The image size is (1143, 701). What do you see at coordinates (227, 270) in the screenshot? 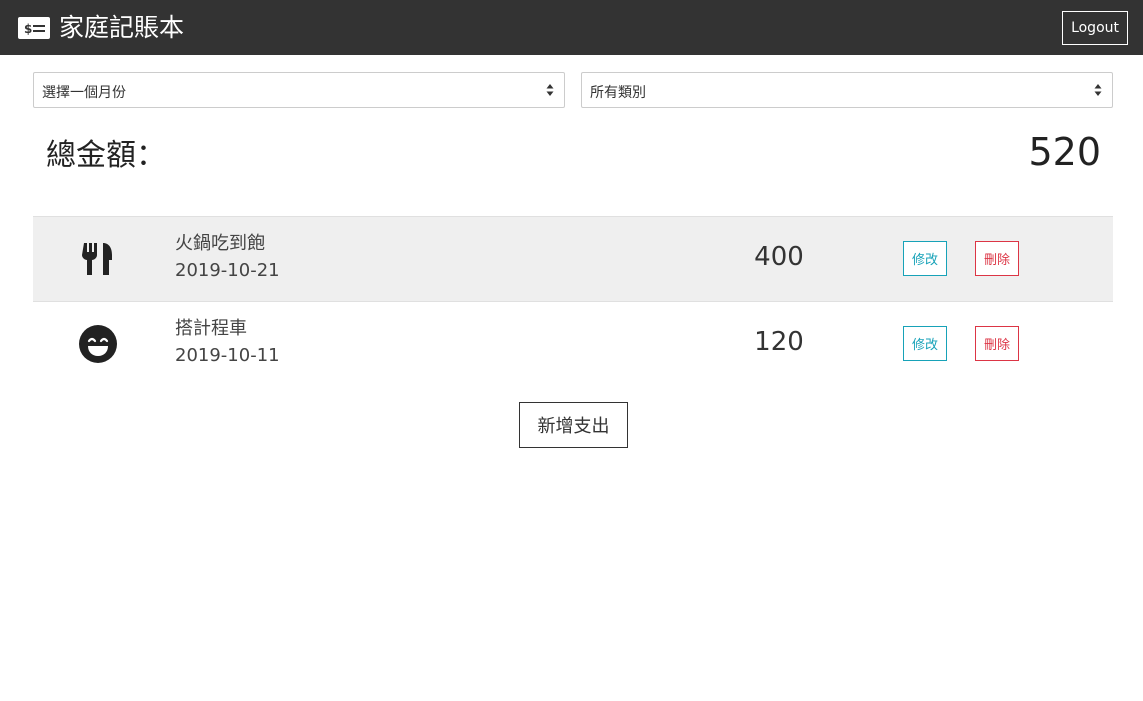
I see `expense-date: 2019-10-21` at bounding box center [227, 270].